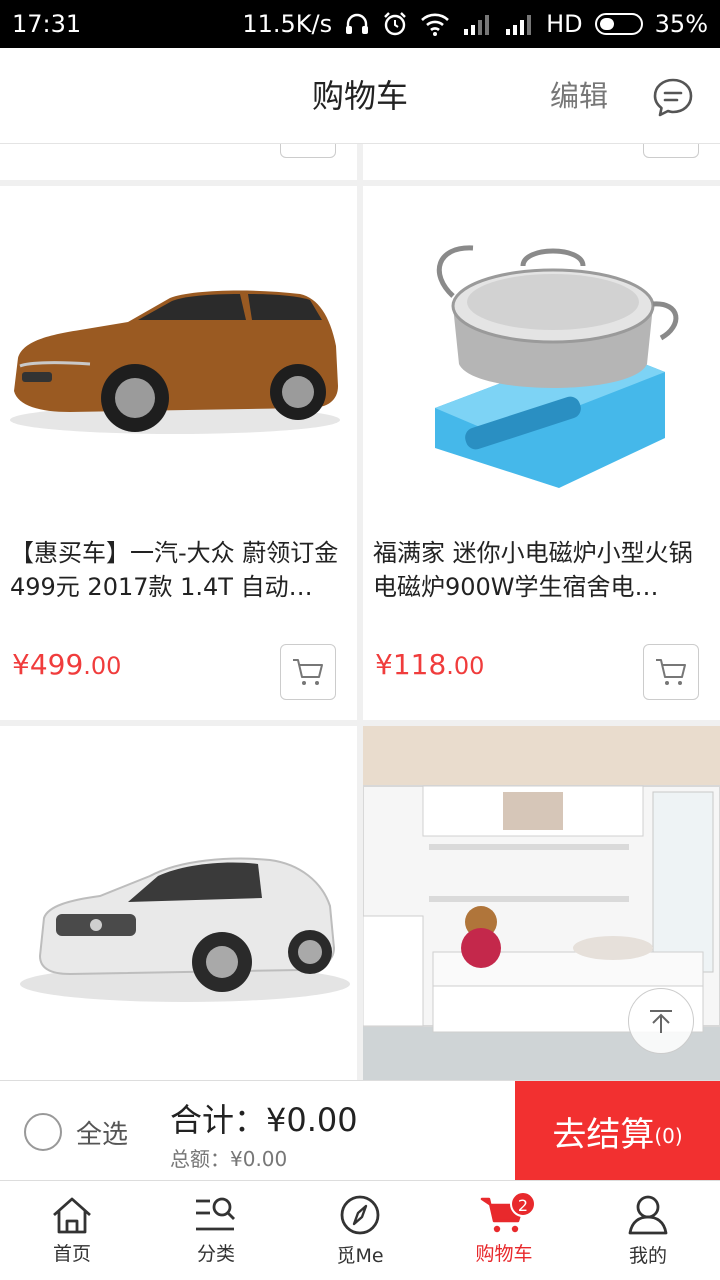 This screenshot has height=1280, width=720. I want to click on checkout-button: 去结算 (0), so click(617, 1131).